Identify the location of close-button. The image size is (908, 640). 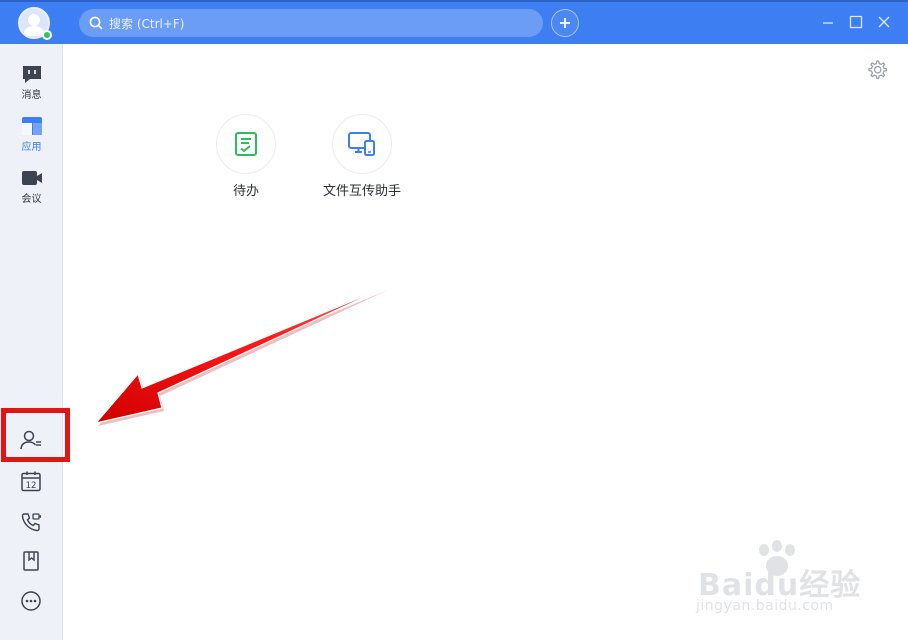
(884, 22).